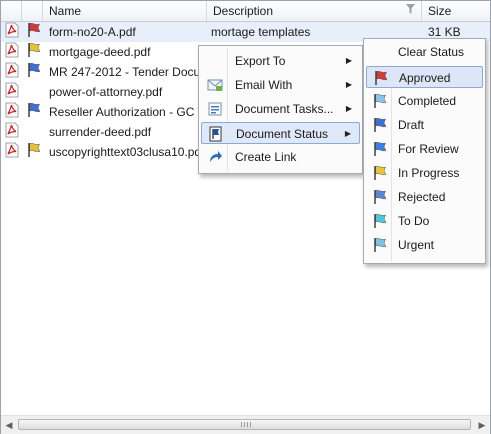 This screenshot has width=491, height=434. Describe the element at coordinates (100, 132) in the screenshot. I see `file-name: surrender-deed.pdf` at that location.